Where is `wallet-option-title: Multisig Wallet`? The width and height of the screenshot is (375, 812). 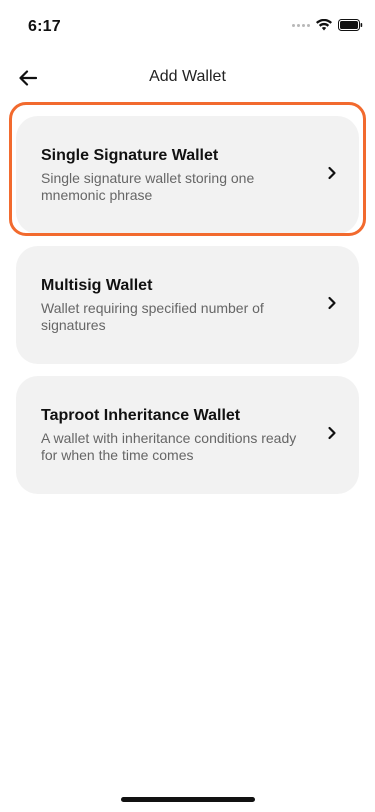 wallet-option-title: Multisig Wallet is located at coordinates (97, 285).